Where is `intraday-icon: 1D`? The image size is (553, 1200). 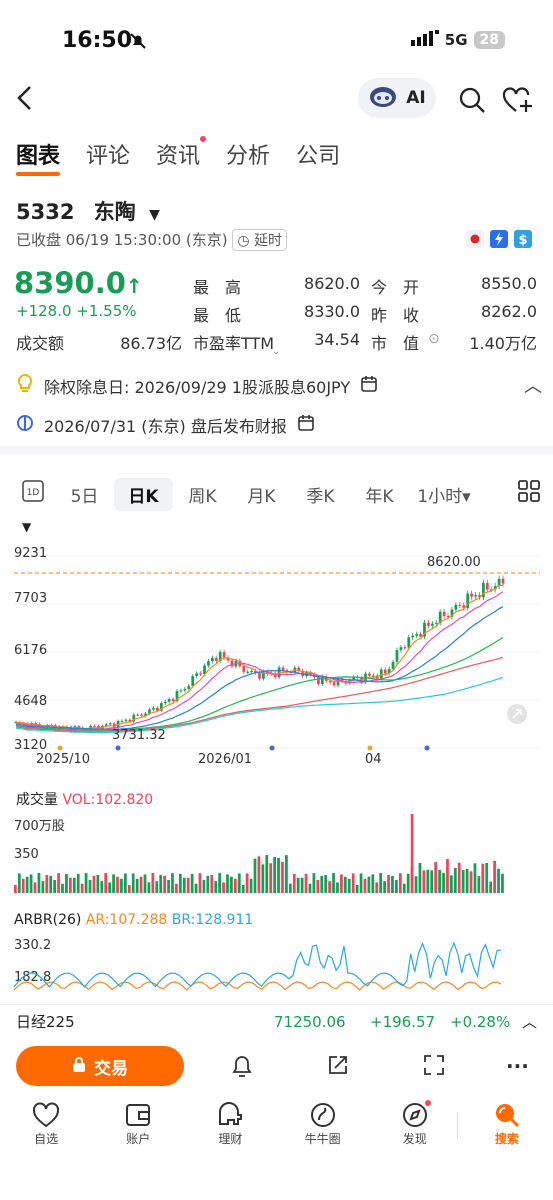 intraday-icon: 1D is located at coordinates (33, 493).